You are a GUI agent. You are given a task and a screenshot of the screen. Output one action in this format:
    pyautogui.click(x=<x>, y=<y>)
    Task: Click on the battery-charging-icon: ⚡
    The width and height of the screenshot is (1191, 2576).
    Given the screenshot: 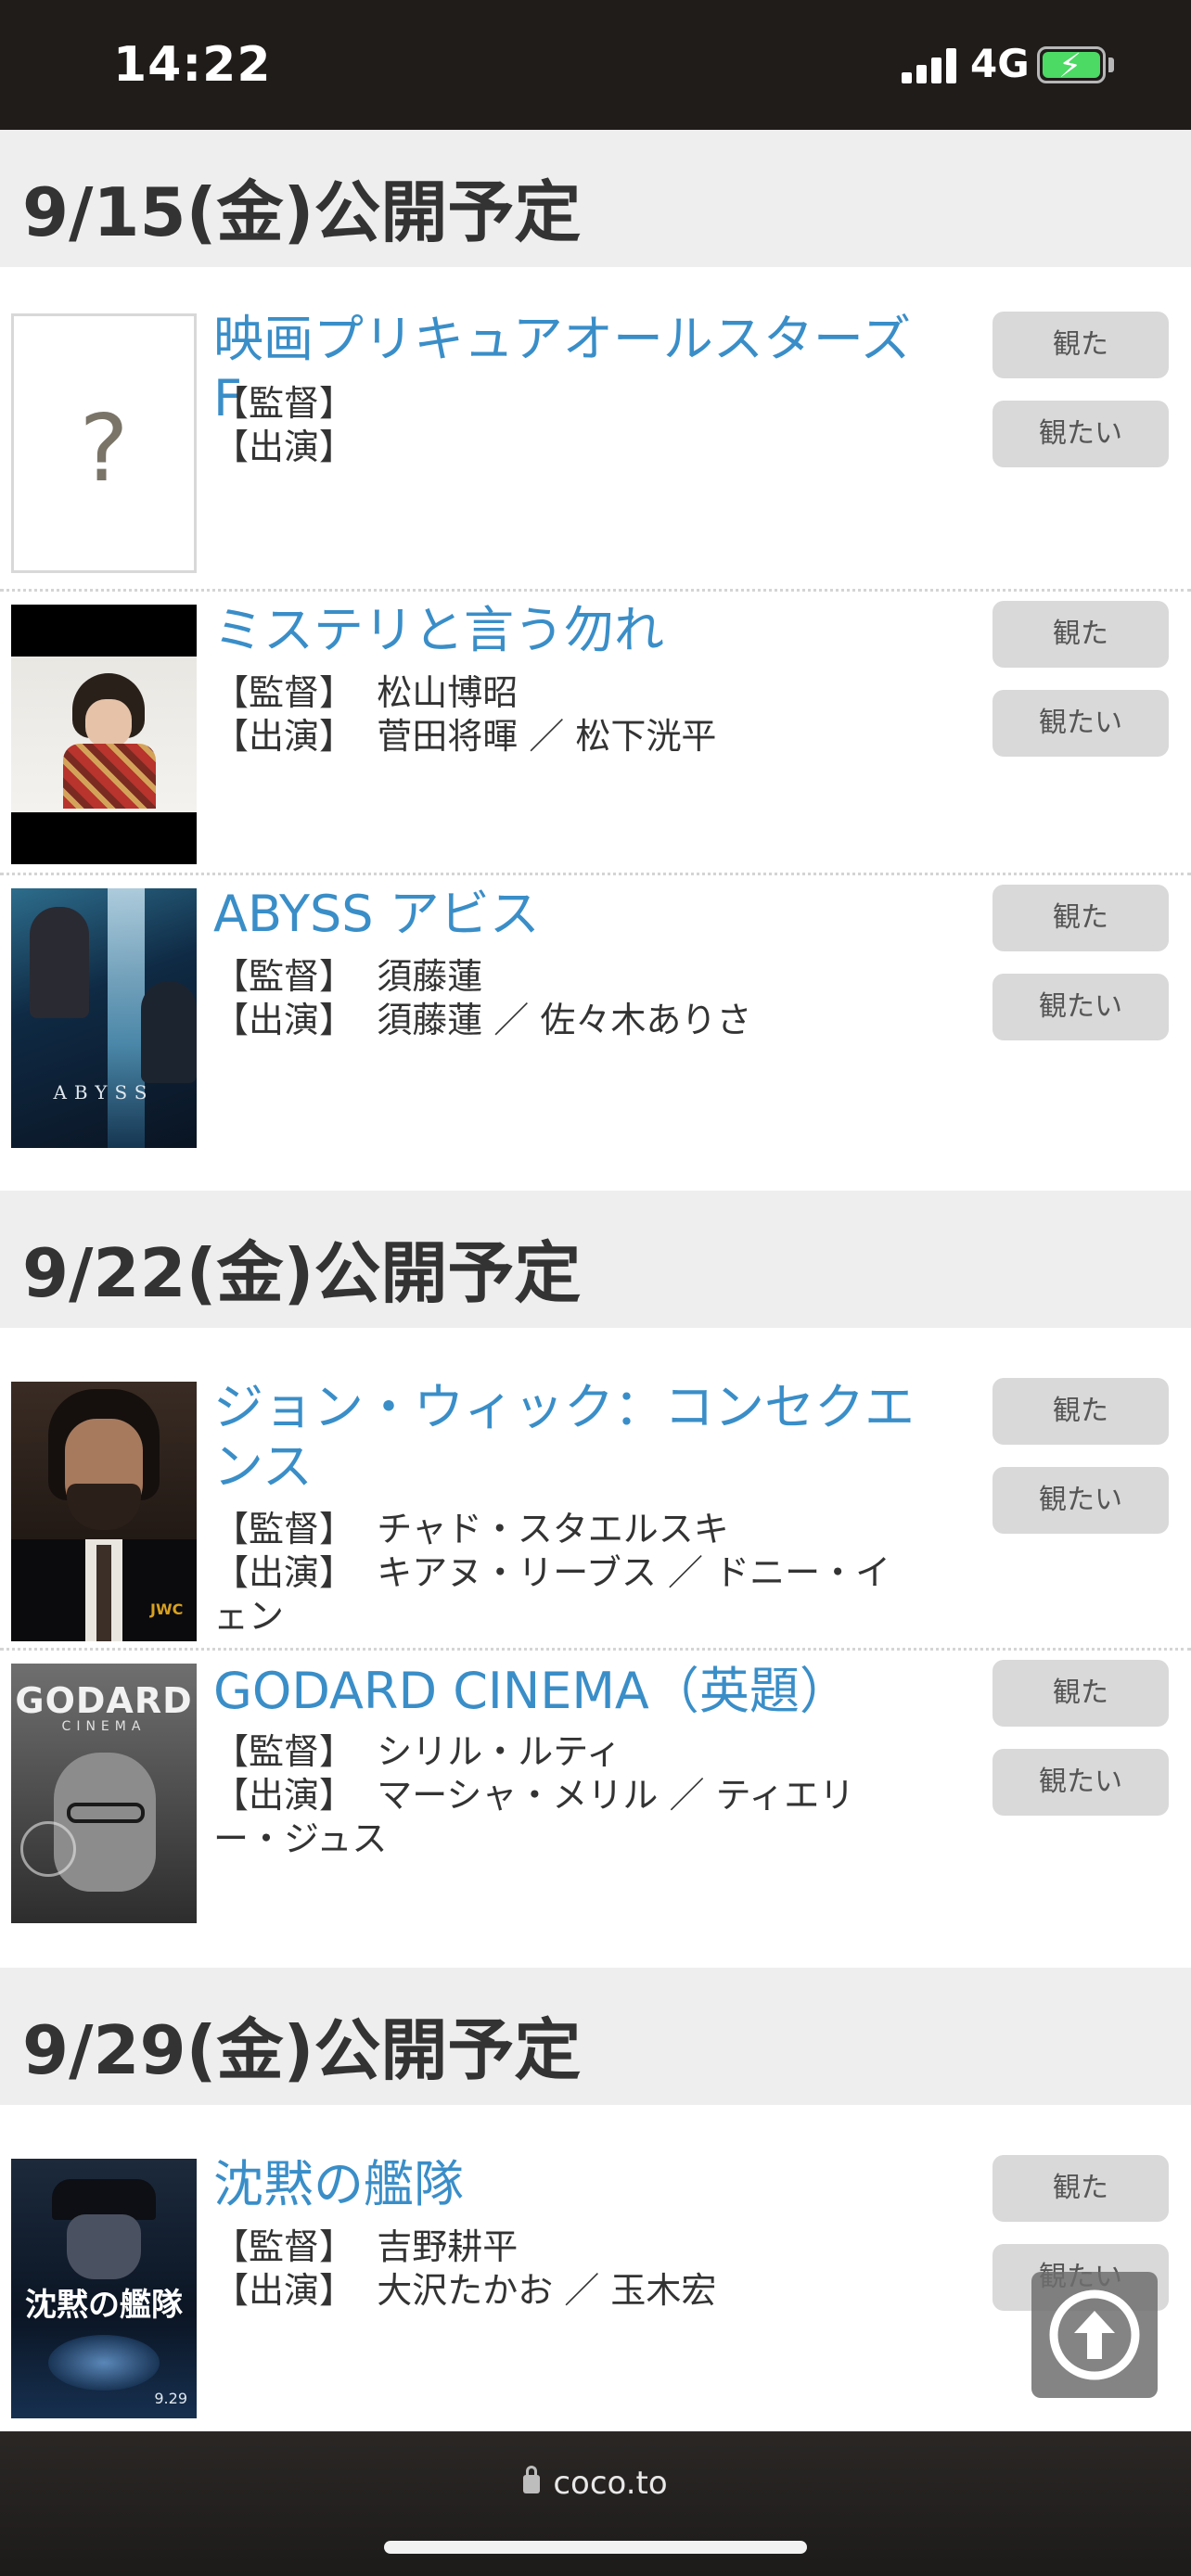 What is the action you would take?
    pyautogui.click(x=1071, y=66)
    